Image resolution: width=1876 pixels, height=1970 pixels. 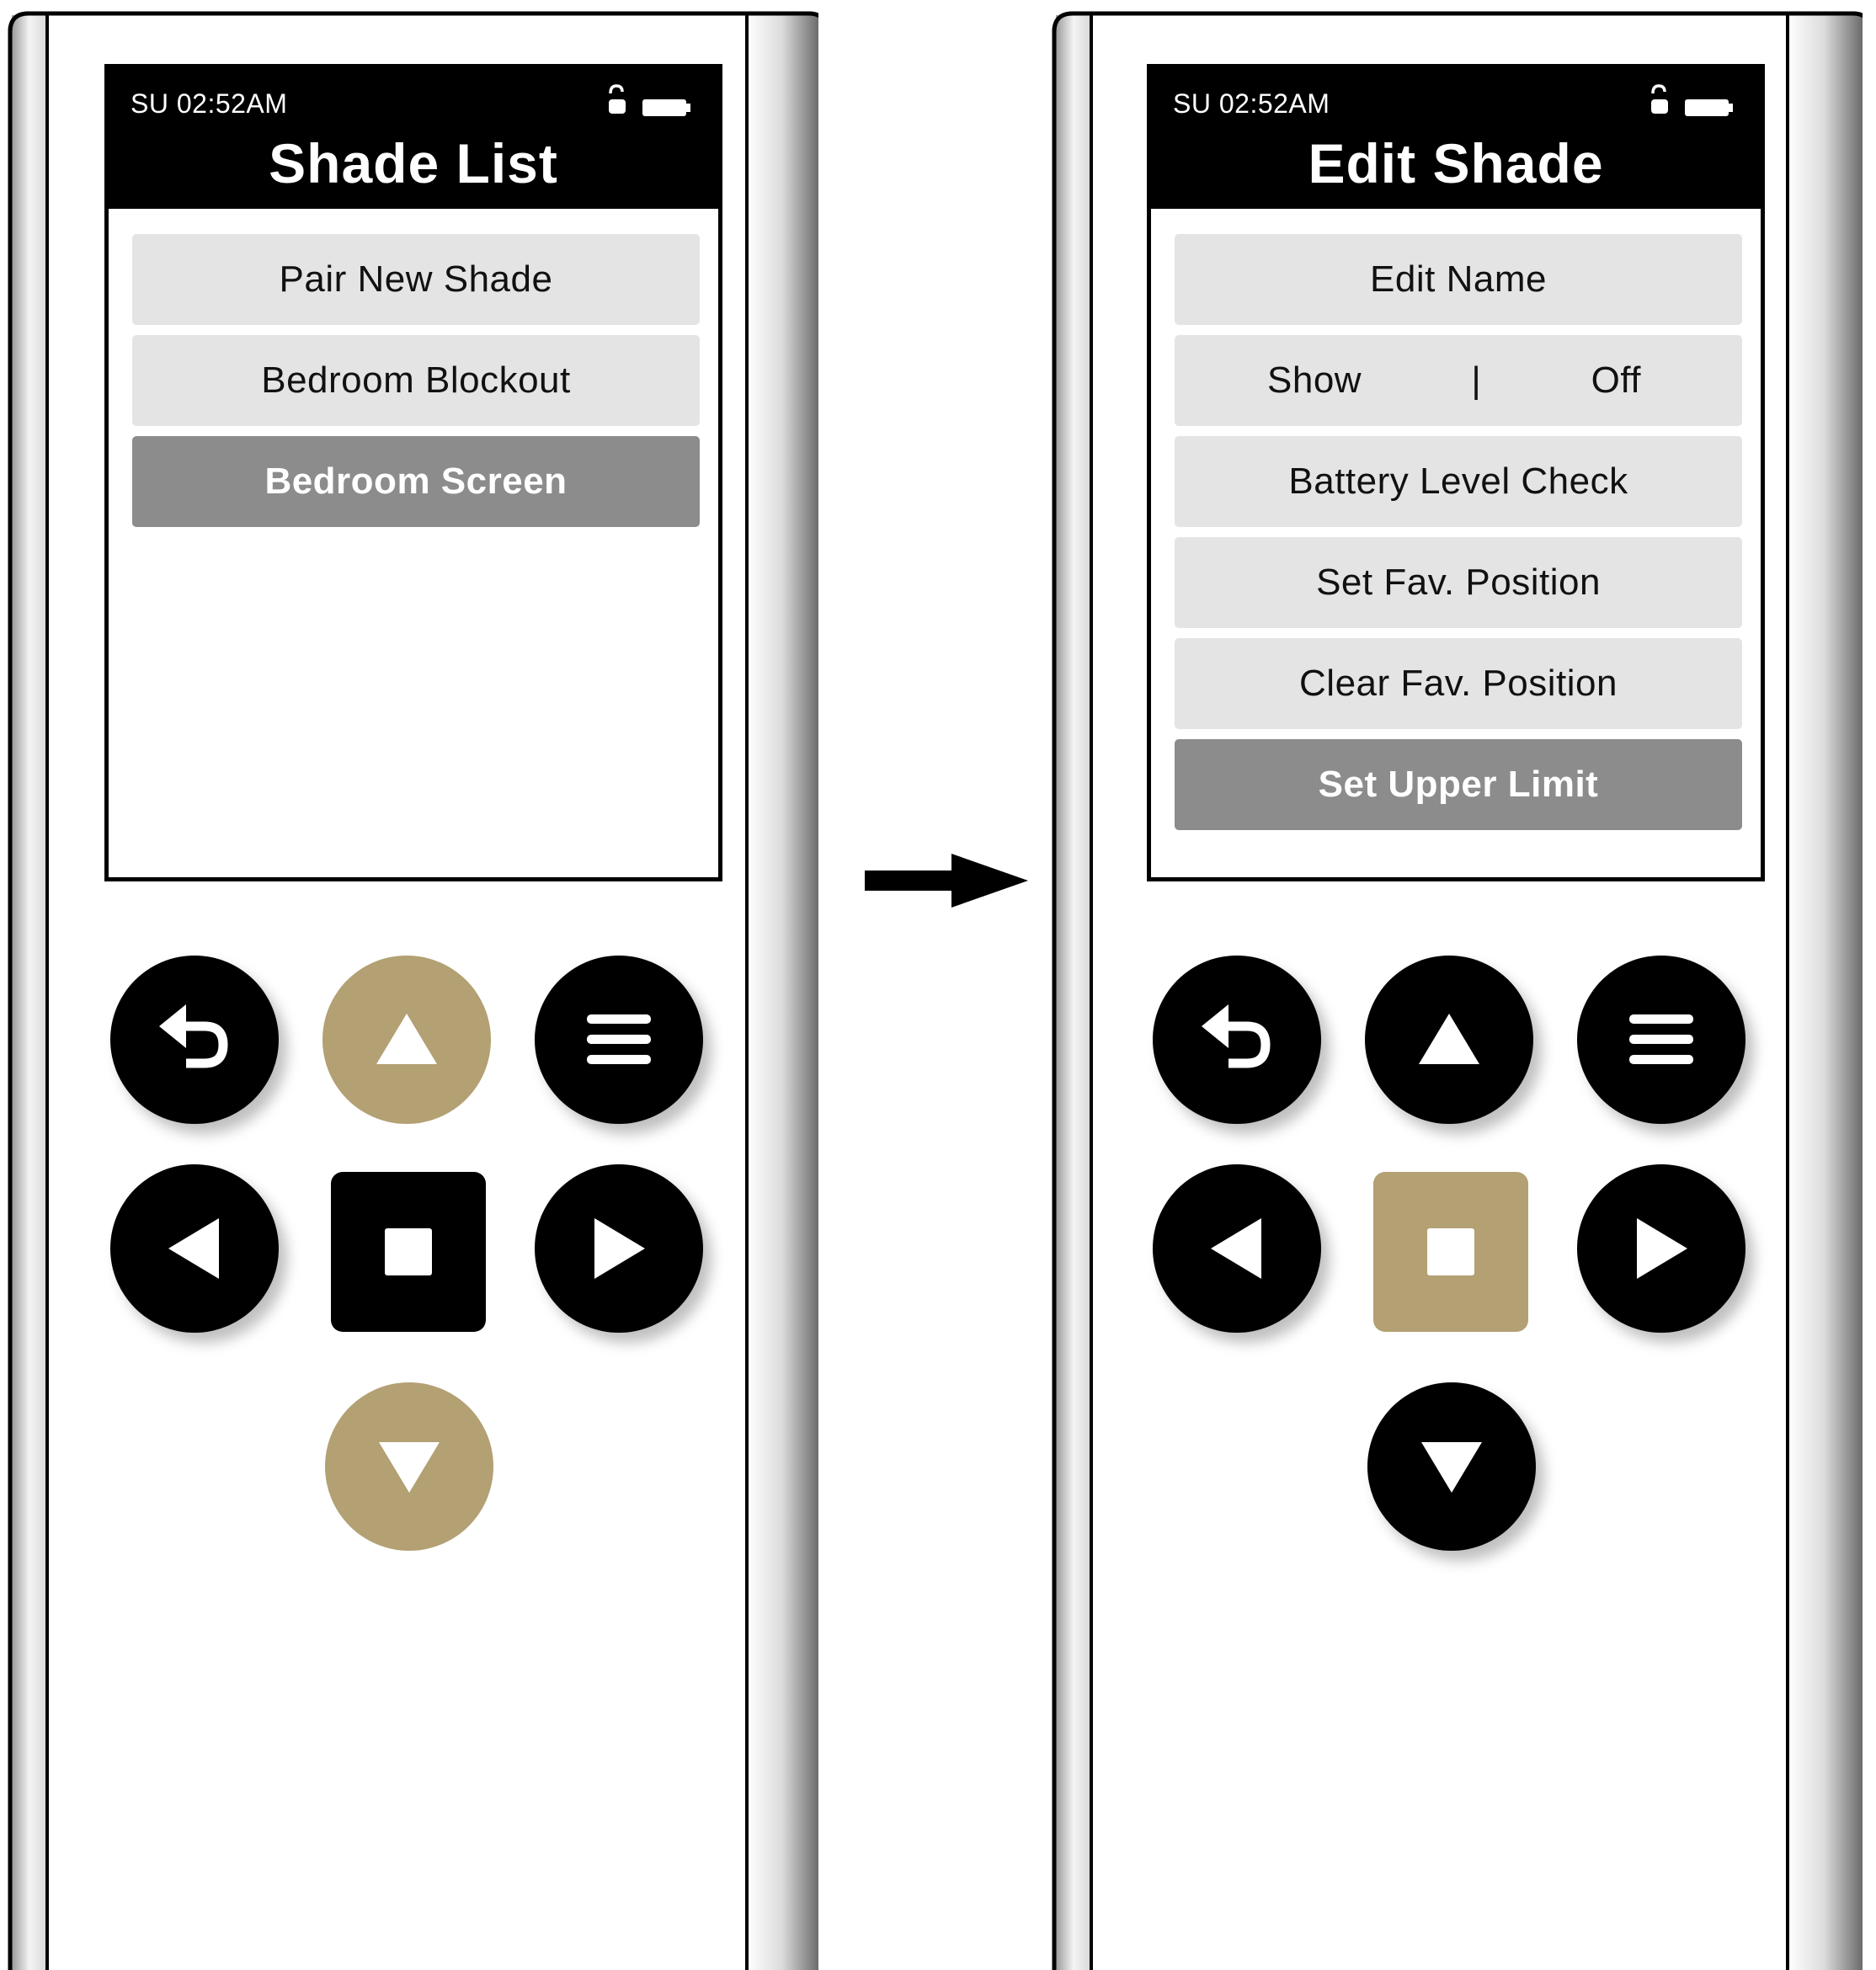 I want to click on screen-title: Shade List, so click(x=414, y=163).